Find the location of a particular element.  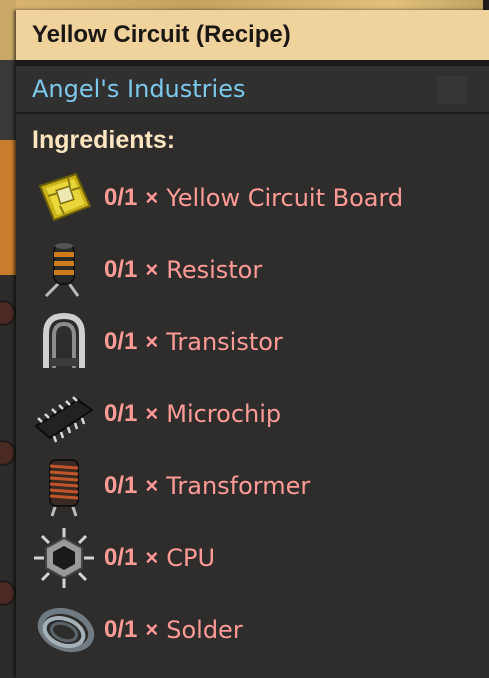

microchip-icon is located at coordinates (64, 414).